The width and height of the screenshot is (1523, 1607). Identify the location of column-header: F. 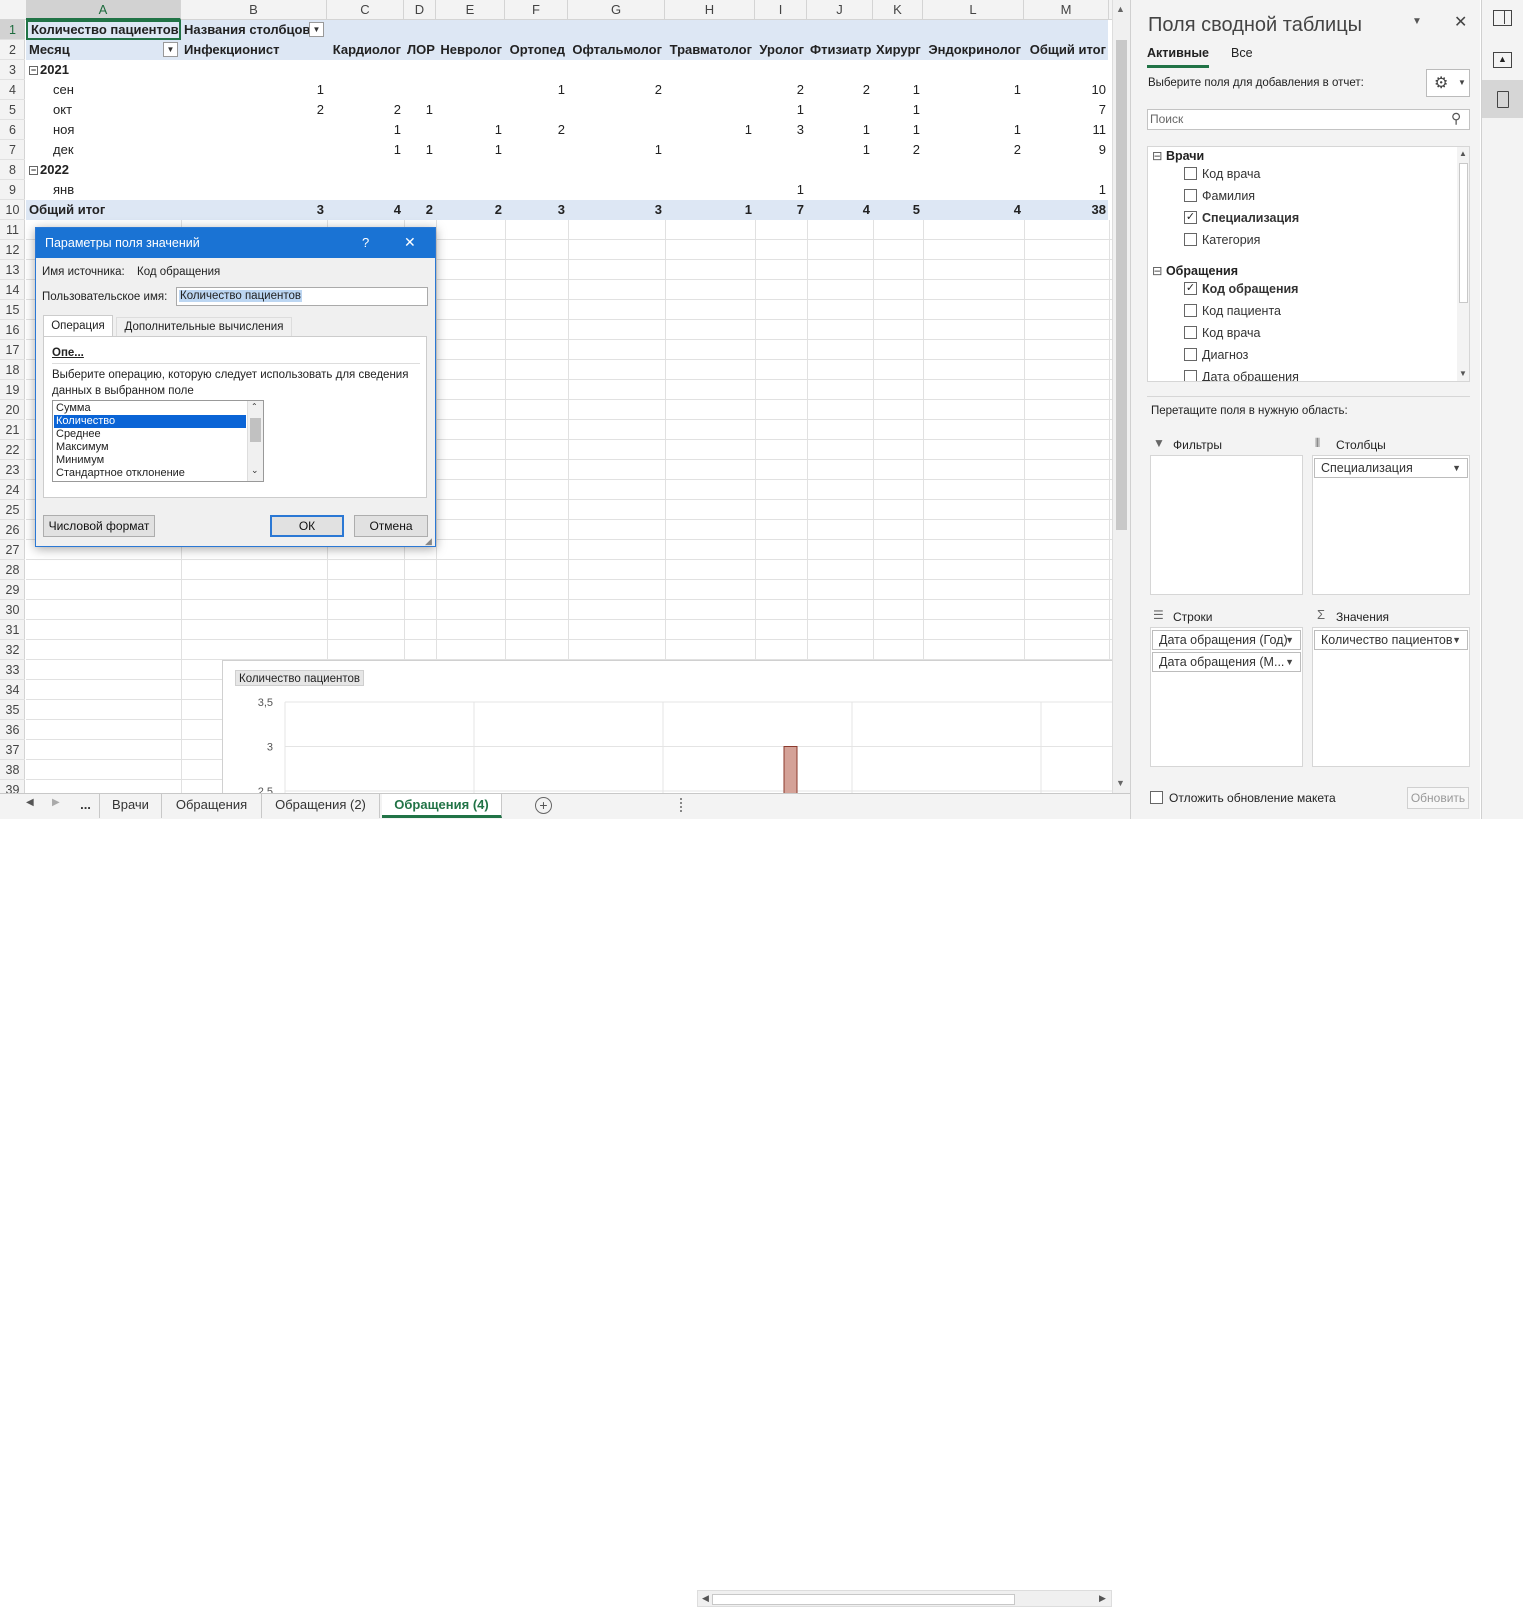
(536, 10).